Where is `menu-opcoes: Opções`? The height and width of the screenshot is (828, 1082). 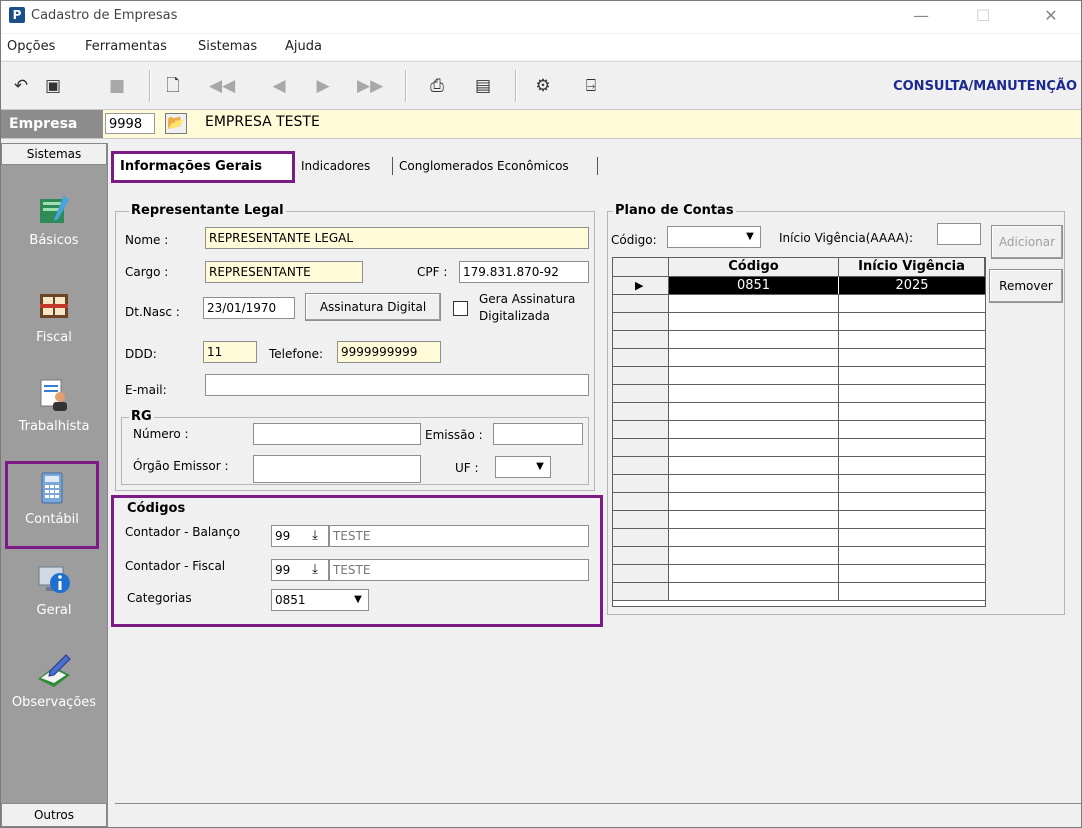 menu-opcoes: Opções is located at coordinates (31, 46).